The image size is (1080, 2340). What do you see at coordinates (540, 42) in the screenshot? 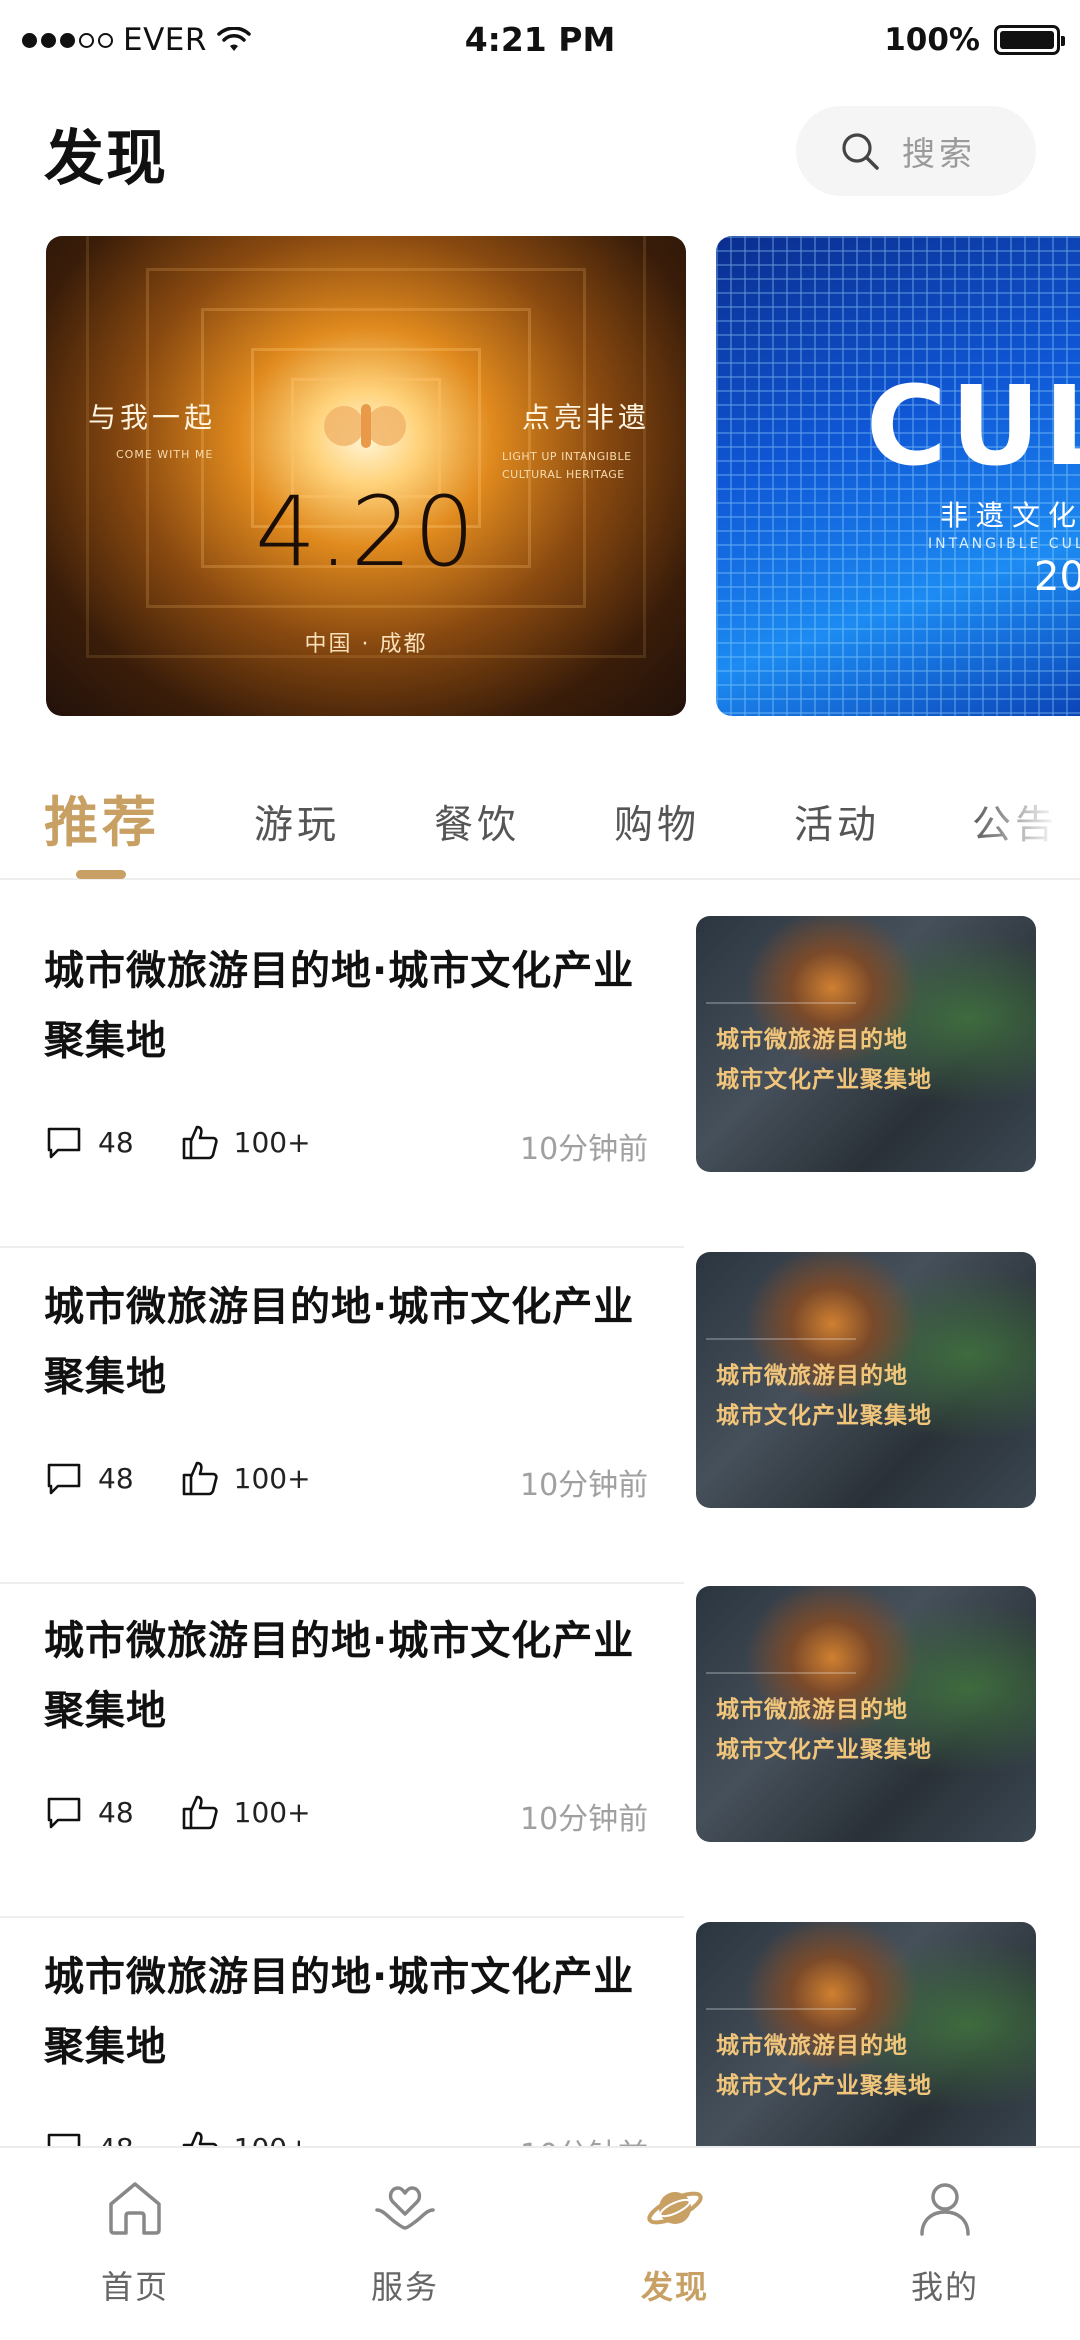
I see `status-bar: EVER 4:21 PM 100%` at bounding box center [540, 42].